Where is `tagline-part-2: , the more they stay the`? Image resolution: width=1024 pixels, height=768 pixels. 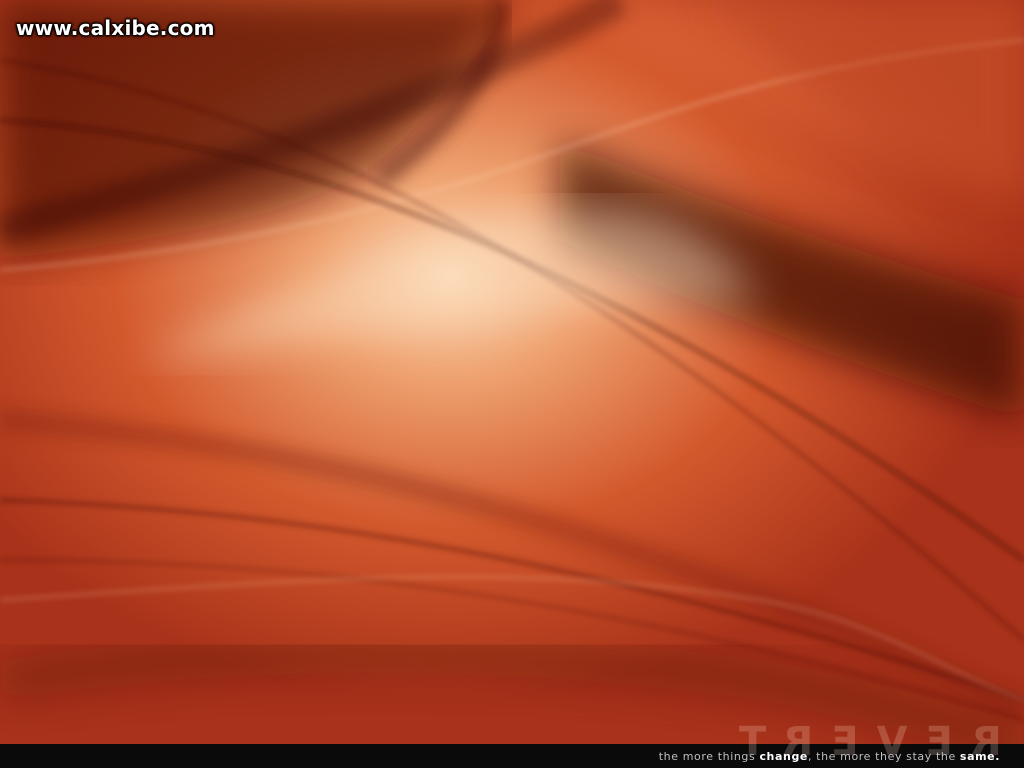 tagline-part-2: , the more they stay the is located at coordinates (883, 756).